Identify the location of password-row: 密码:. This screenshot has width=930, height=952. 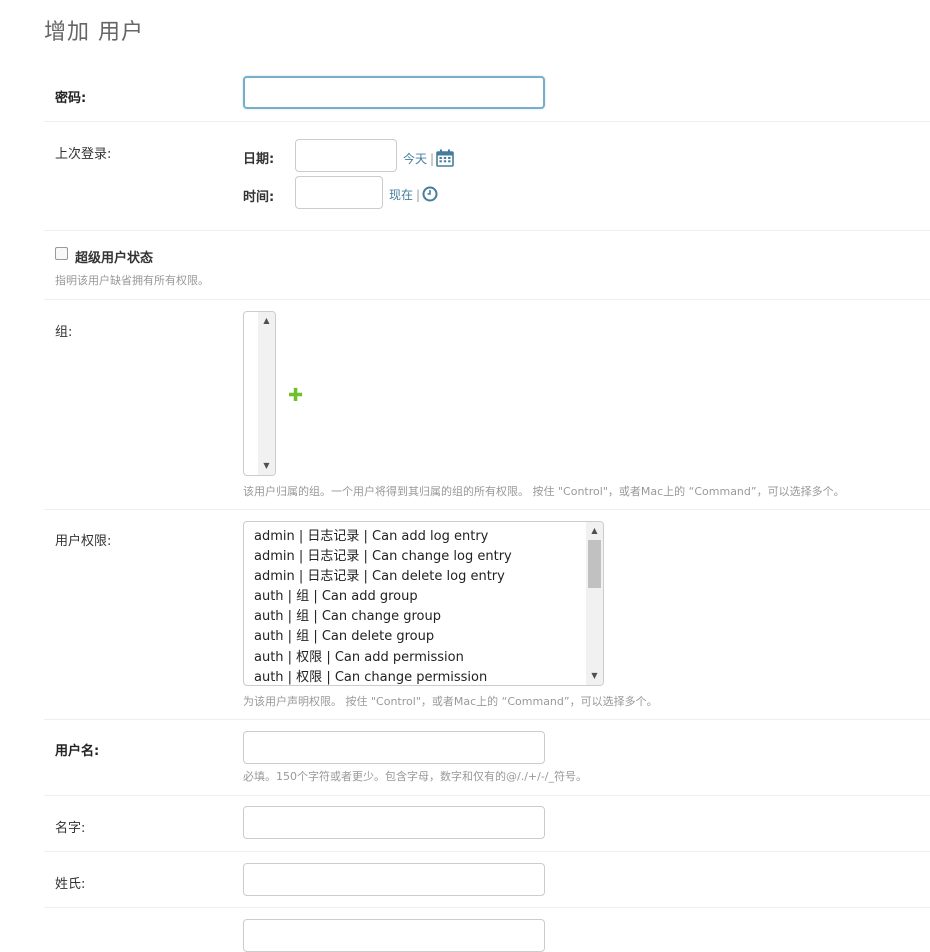
(487, 92).